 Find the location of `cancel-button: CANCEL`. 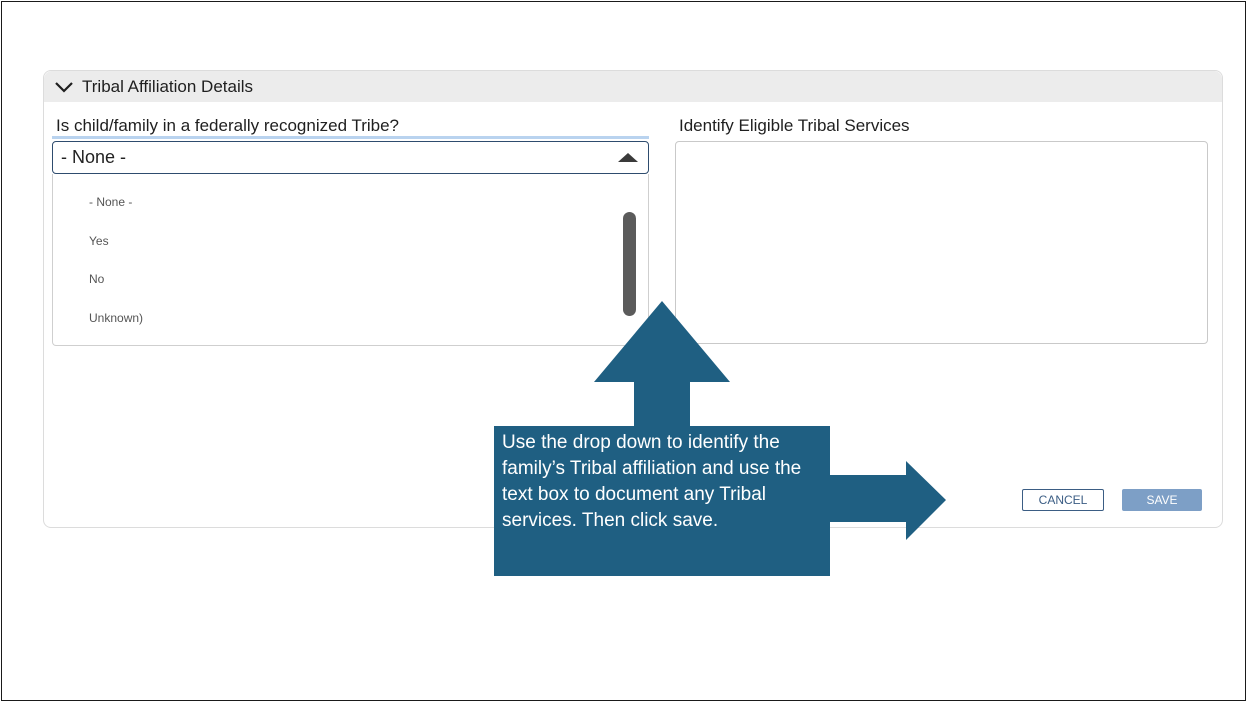

cancel-button: CANCEL is located at coordinates (1063, 500).